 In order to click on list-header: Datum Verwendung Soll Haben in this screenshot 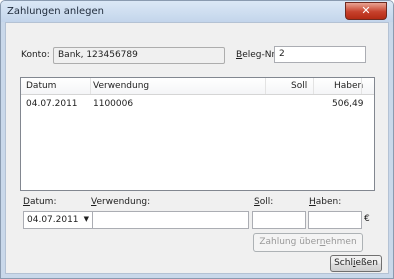, I will do `click(197, 86)`.